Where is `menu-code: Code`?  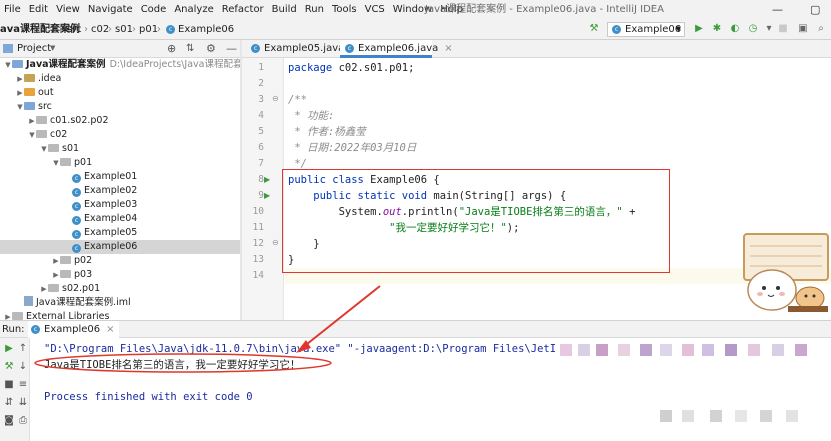
menu-code: Code is located at coordinates (154, 10).